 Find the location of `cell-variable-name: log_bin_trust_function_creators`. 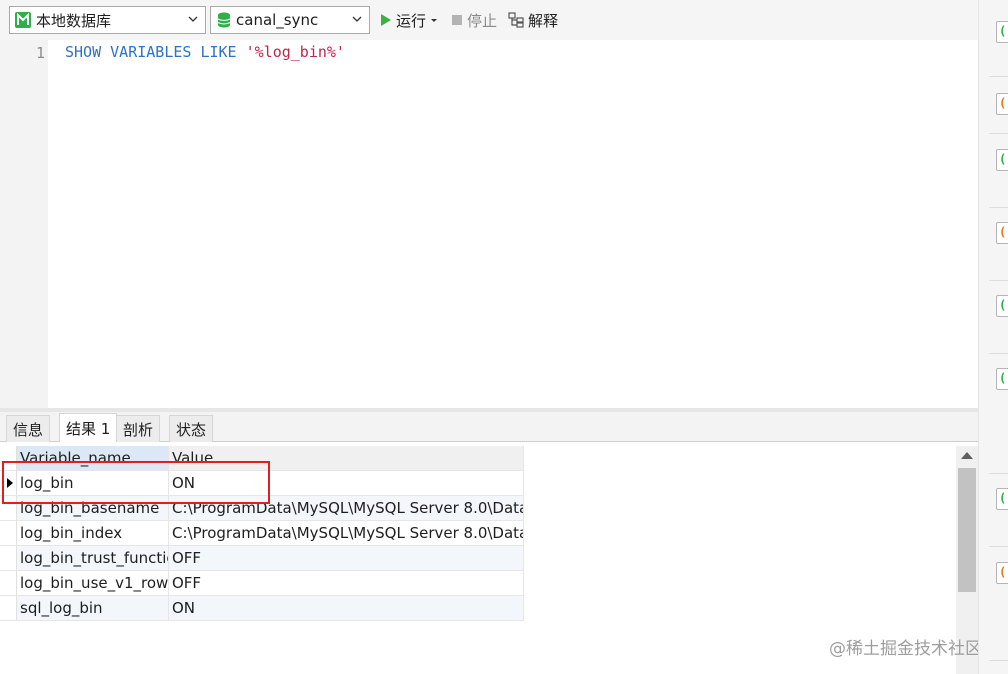

cell-variable-name: log_bin_trust_function_creators is located at coordinates (93, 558).